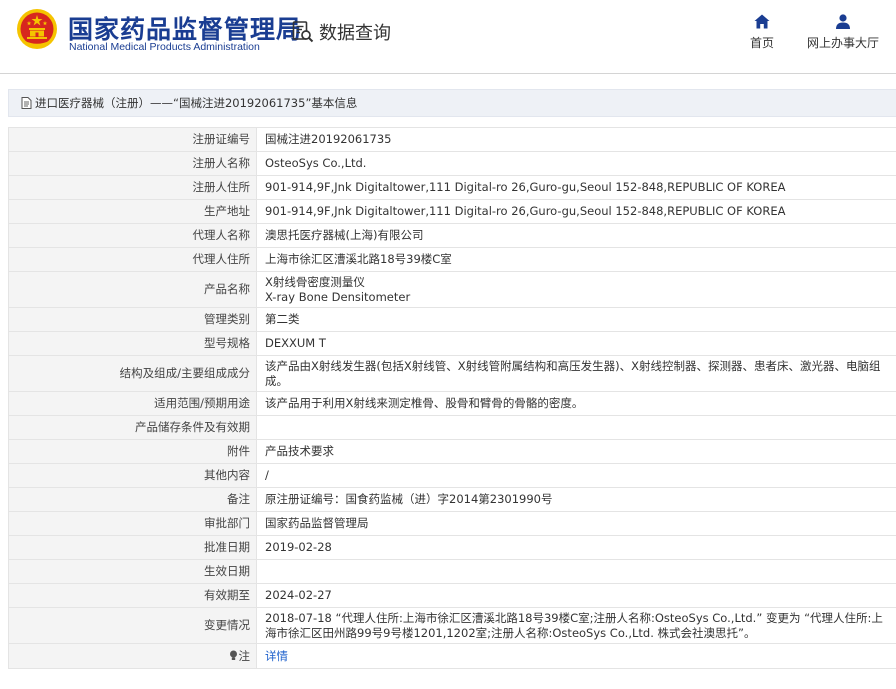  I want to click on table-row: 产品名称 X射线骨密度测量仪 X-ray Bone Densitometer, so click(452, 289).